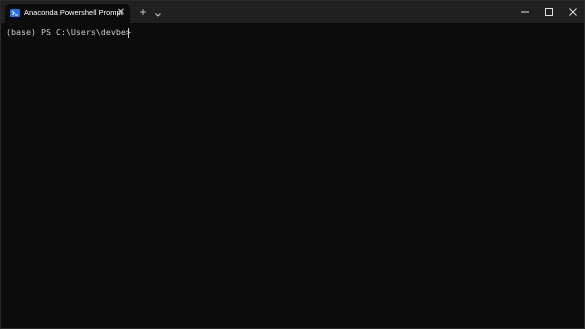 The image size is (585, 329). Describe the element at coordinates (73, 12) in the screenshot. I see `tab-title: Anaconda Powershell Prompt` at that location.